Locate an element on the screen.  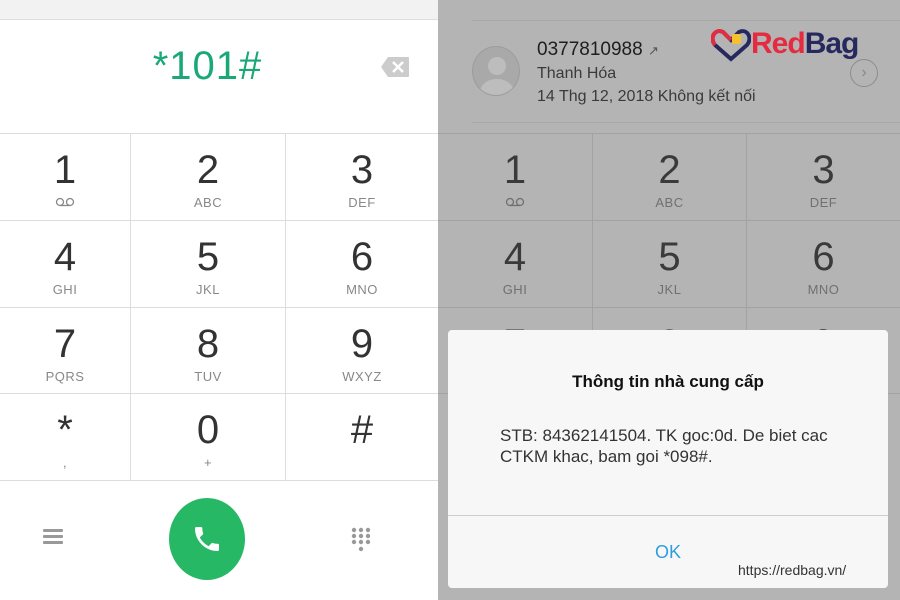
call-log-detail: 14 Thg 12, 2018 Không kết nối is located at coordinates (646, 96).